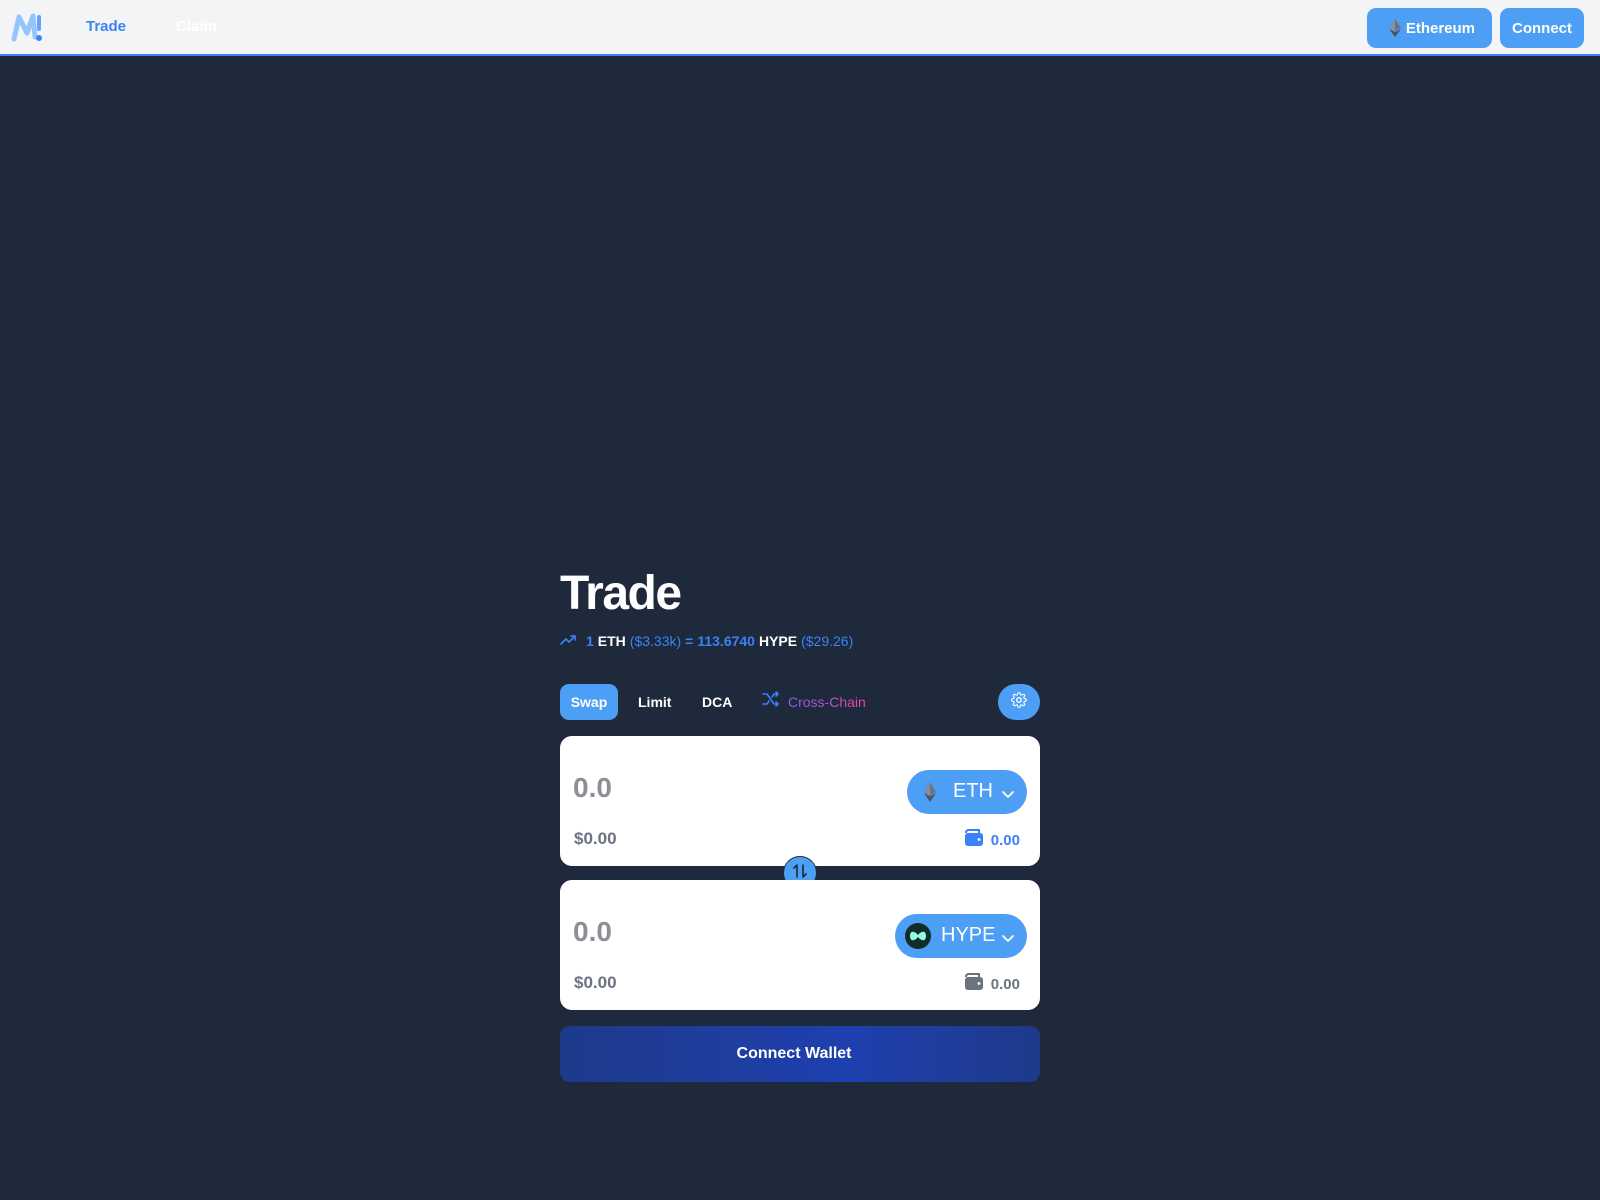 The width and height of the screenshot is (1600, 1200). Describe the element at coordinates (973, 791) in the screenshot. I see `from-token-symbol: ETH` at that location.